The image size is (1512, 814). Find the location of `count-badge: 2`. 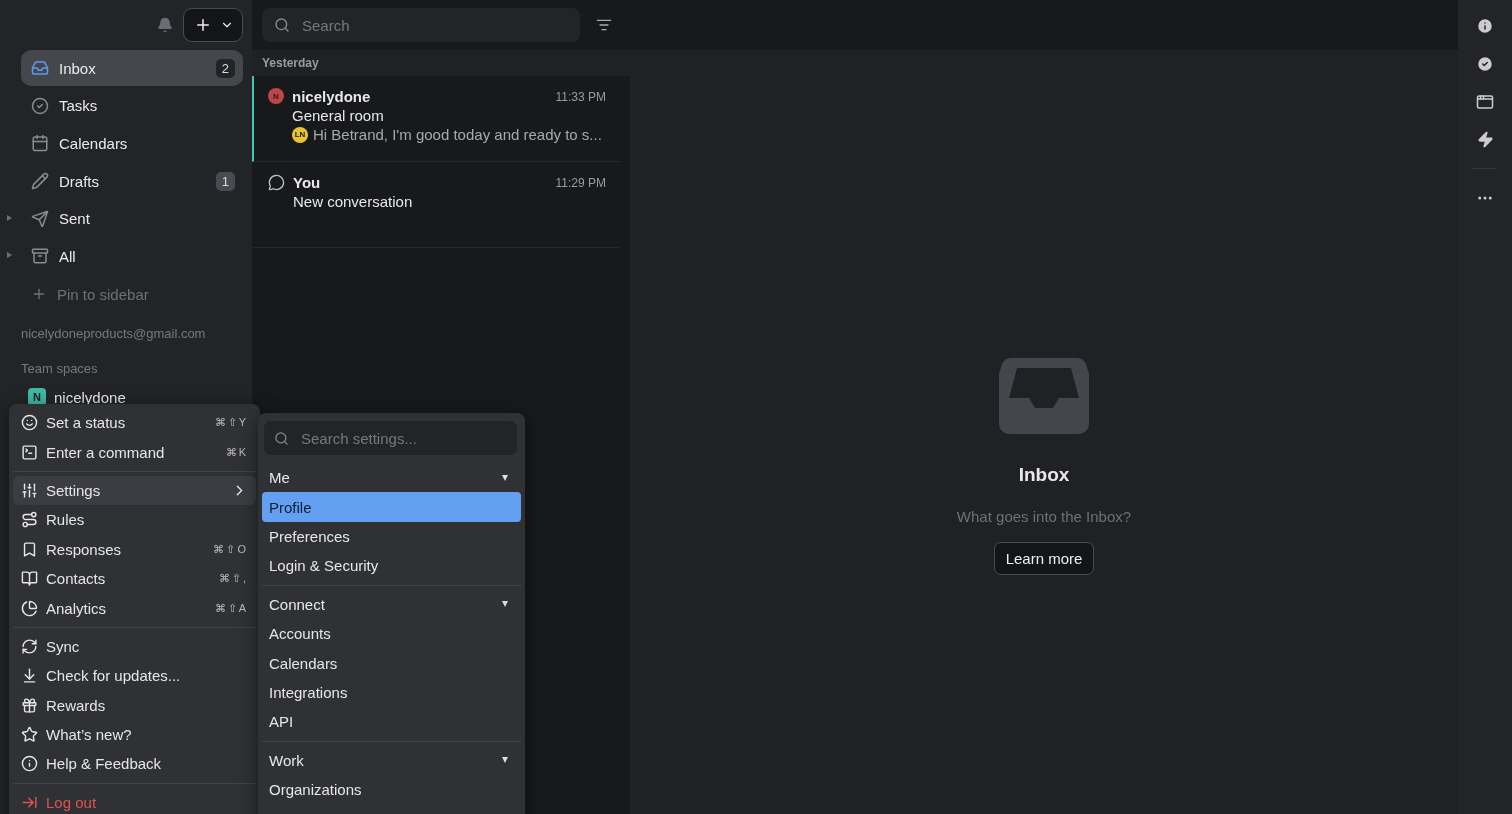

count-badge: 2 is located at coordinates (225, 68).